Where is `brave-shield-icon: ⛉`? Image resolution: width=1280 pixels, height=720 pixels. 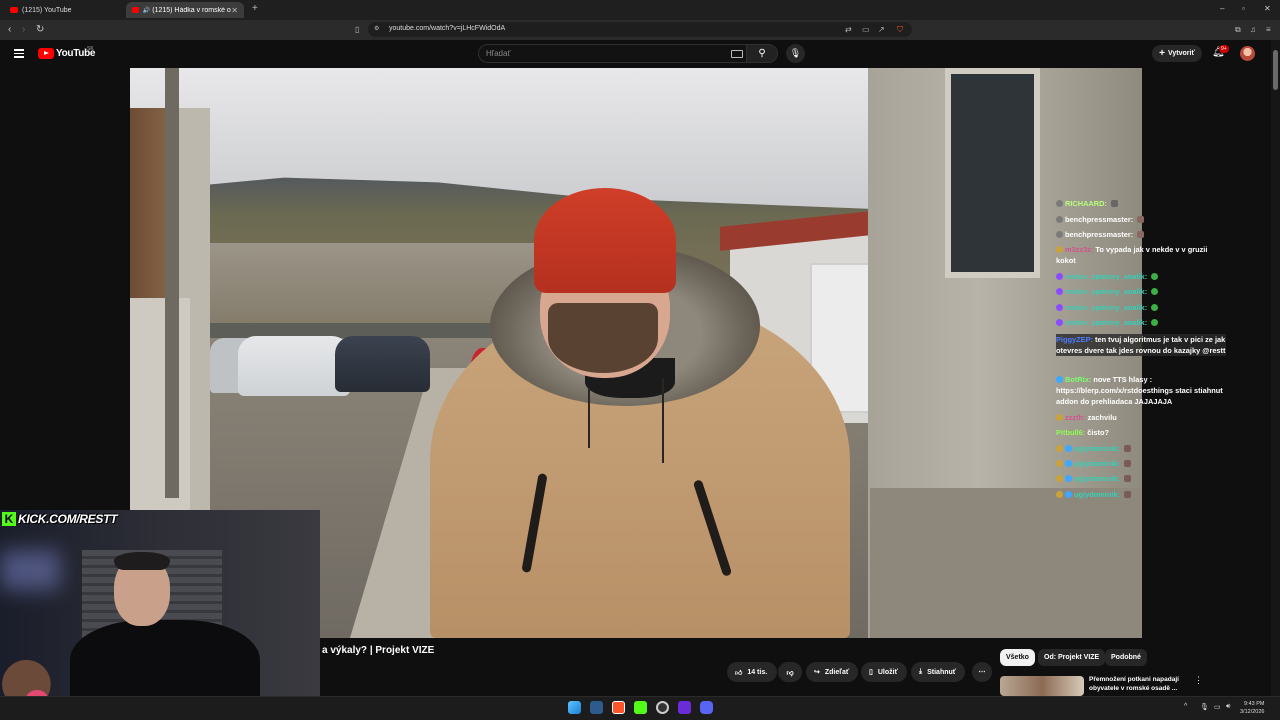
brave-shield-icon: ⛉ is located at coordinates (900, 30).